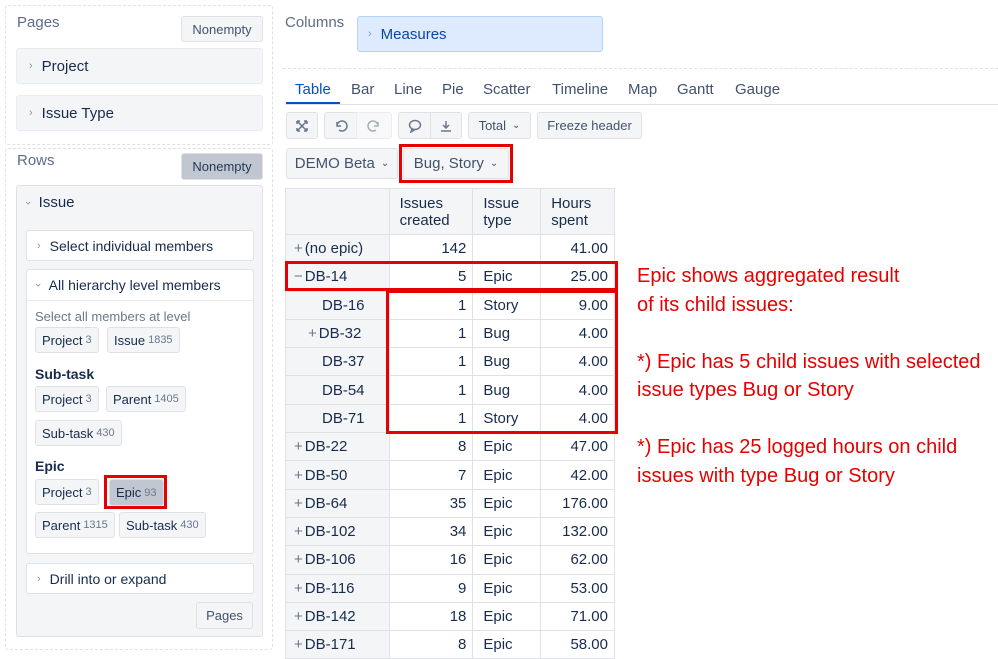 This screenshot has width=998, height=659. Describe the element at coordinates (139, 66) in the screenshot. I see `pages-item-project: › Project` at that location.